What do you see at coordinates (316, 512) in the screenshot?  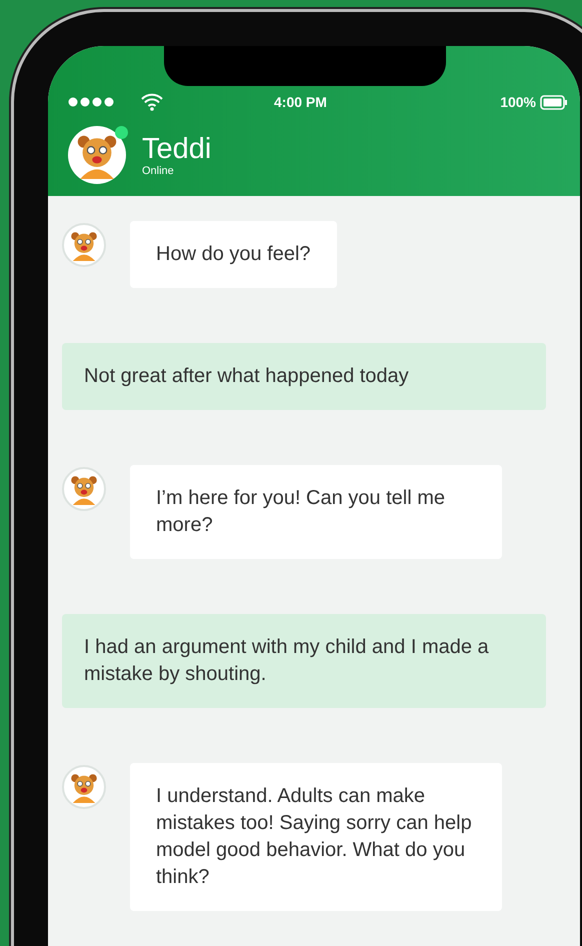 I see `bot-message: I’m here for you! Can you tell me more?` at bounding box center [316, 512].